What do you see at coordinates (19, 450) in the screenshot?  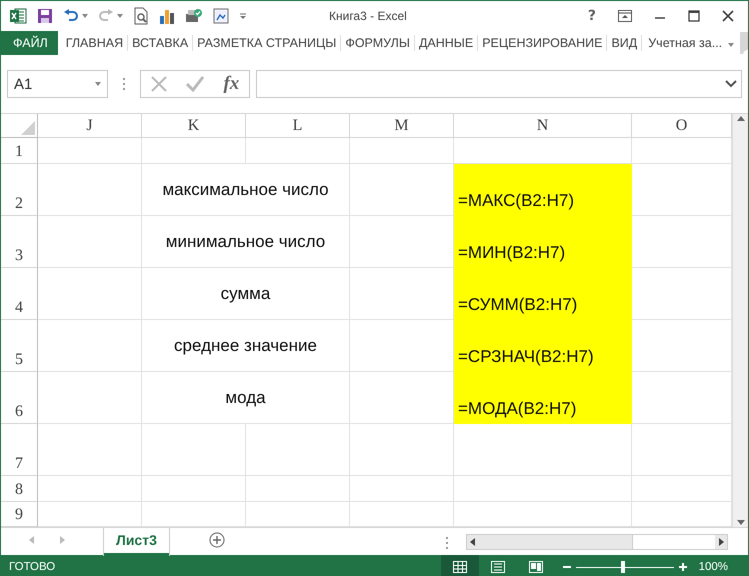 I see `row-header: 7` at bounding box center [19, 450].